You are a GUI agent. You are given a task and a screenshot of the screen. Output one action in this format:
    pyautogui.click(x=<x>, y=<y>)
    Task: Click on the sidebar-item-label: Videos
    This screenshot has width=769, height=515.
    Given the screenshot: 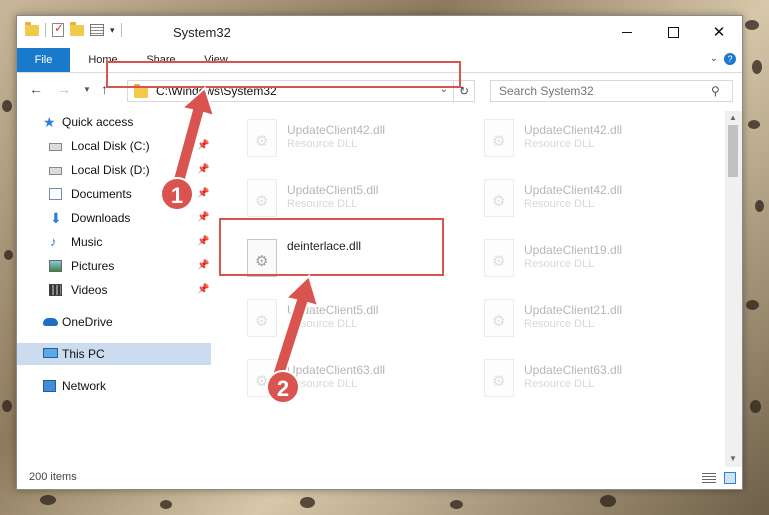 What is the action you would take?
    pyautogui.click(x=89, y=290)
    